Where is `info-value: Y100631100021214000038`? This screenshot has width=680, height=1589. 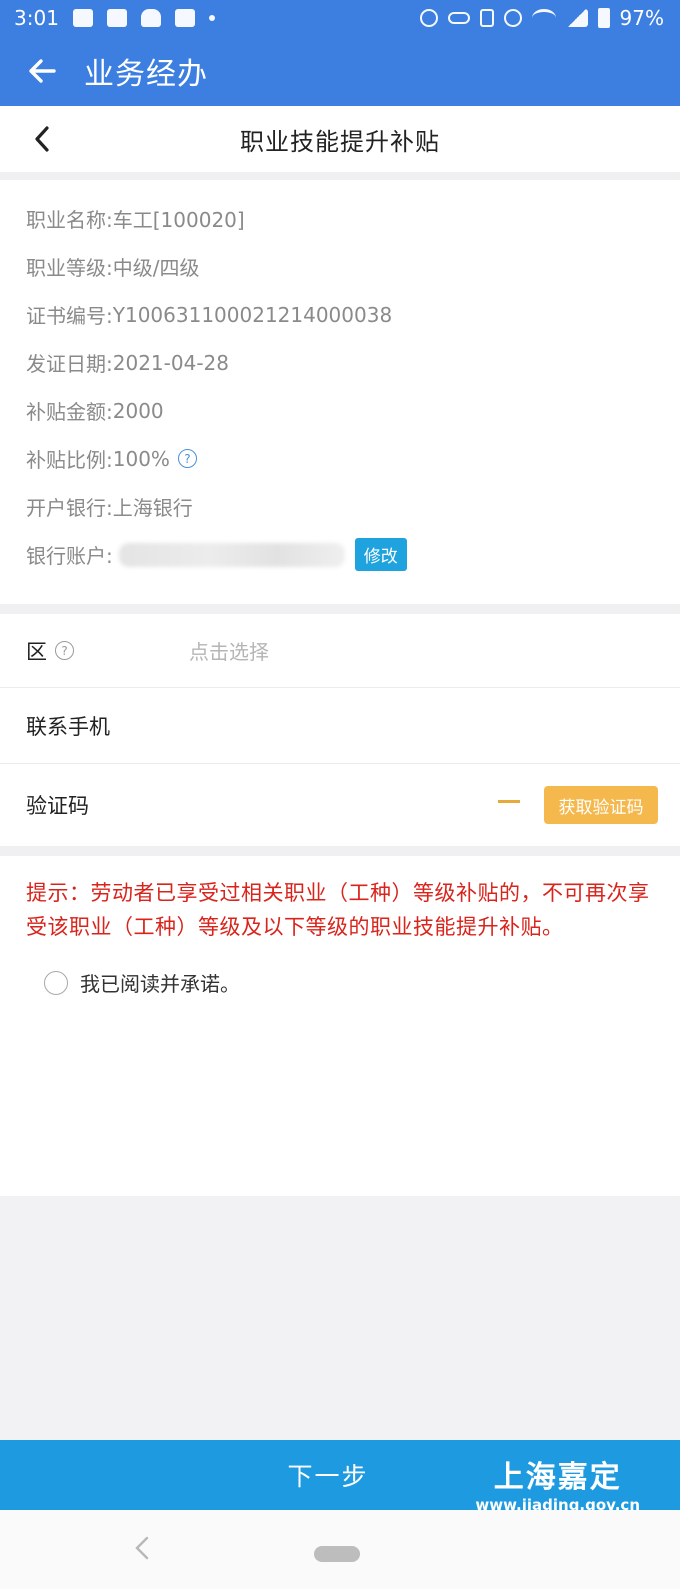 info-value: Y100631100021214000038 is located at coordinates (252, 314).